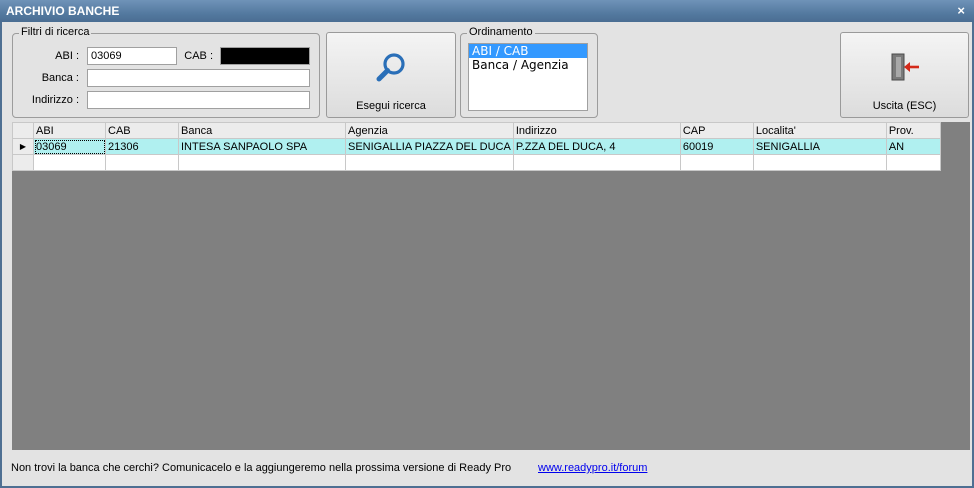  I want to click on ordering-option-abi-cab: ABI / CAB, so click(528, 51).